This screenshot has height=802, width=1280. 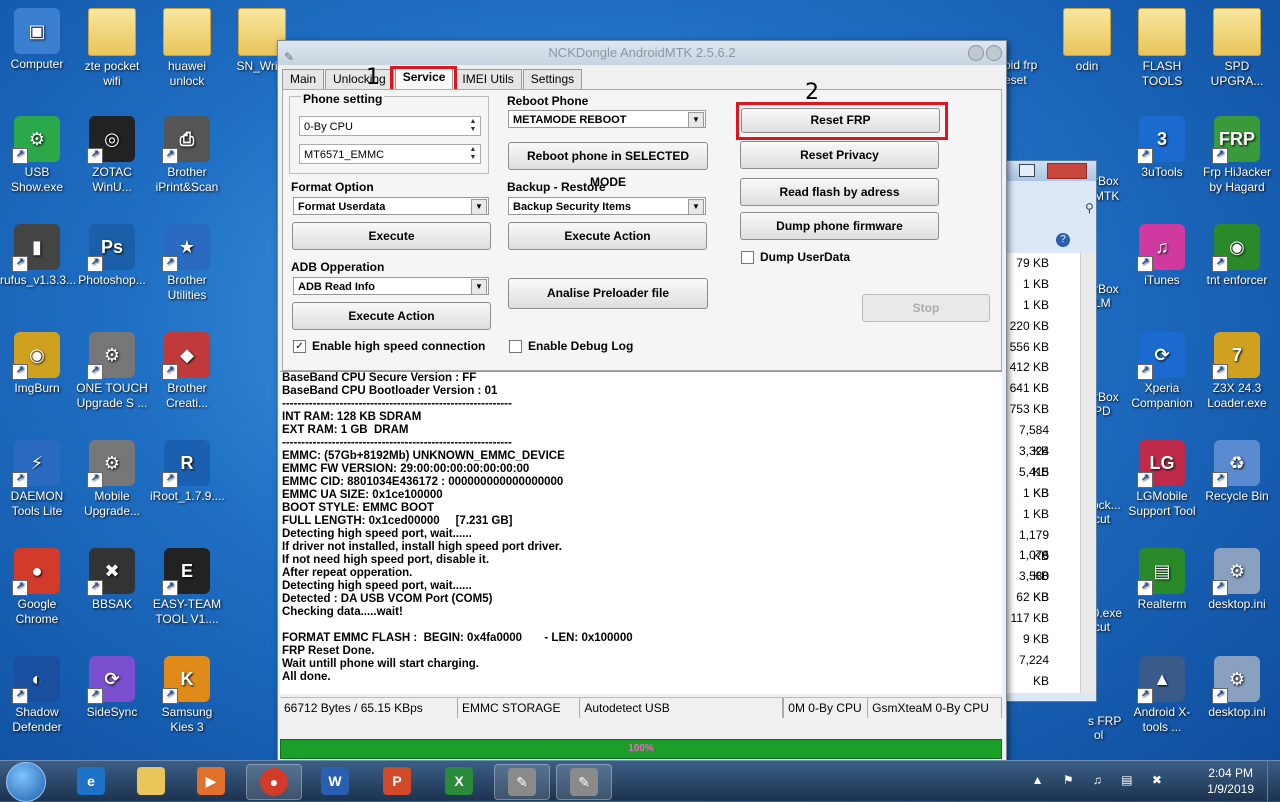 I want to click on clock: 2:04 PM 1/9/2019, so click(x=1230, y=781).